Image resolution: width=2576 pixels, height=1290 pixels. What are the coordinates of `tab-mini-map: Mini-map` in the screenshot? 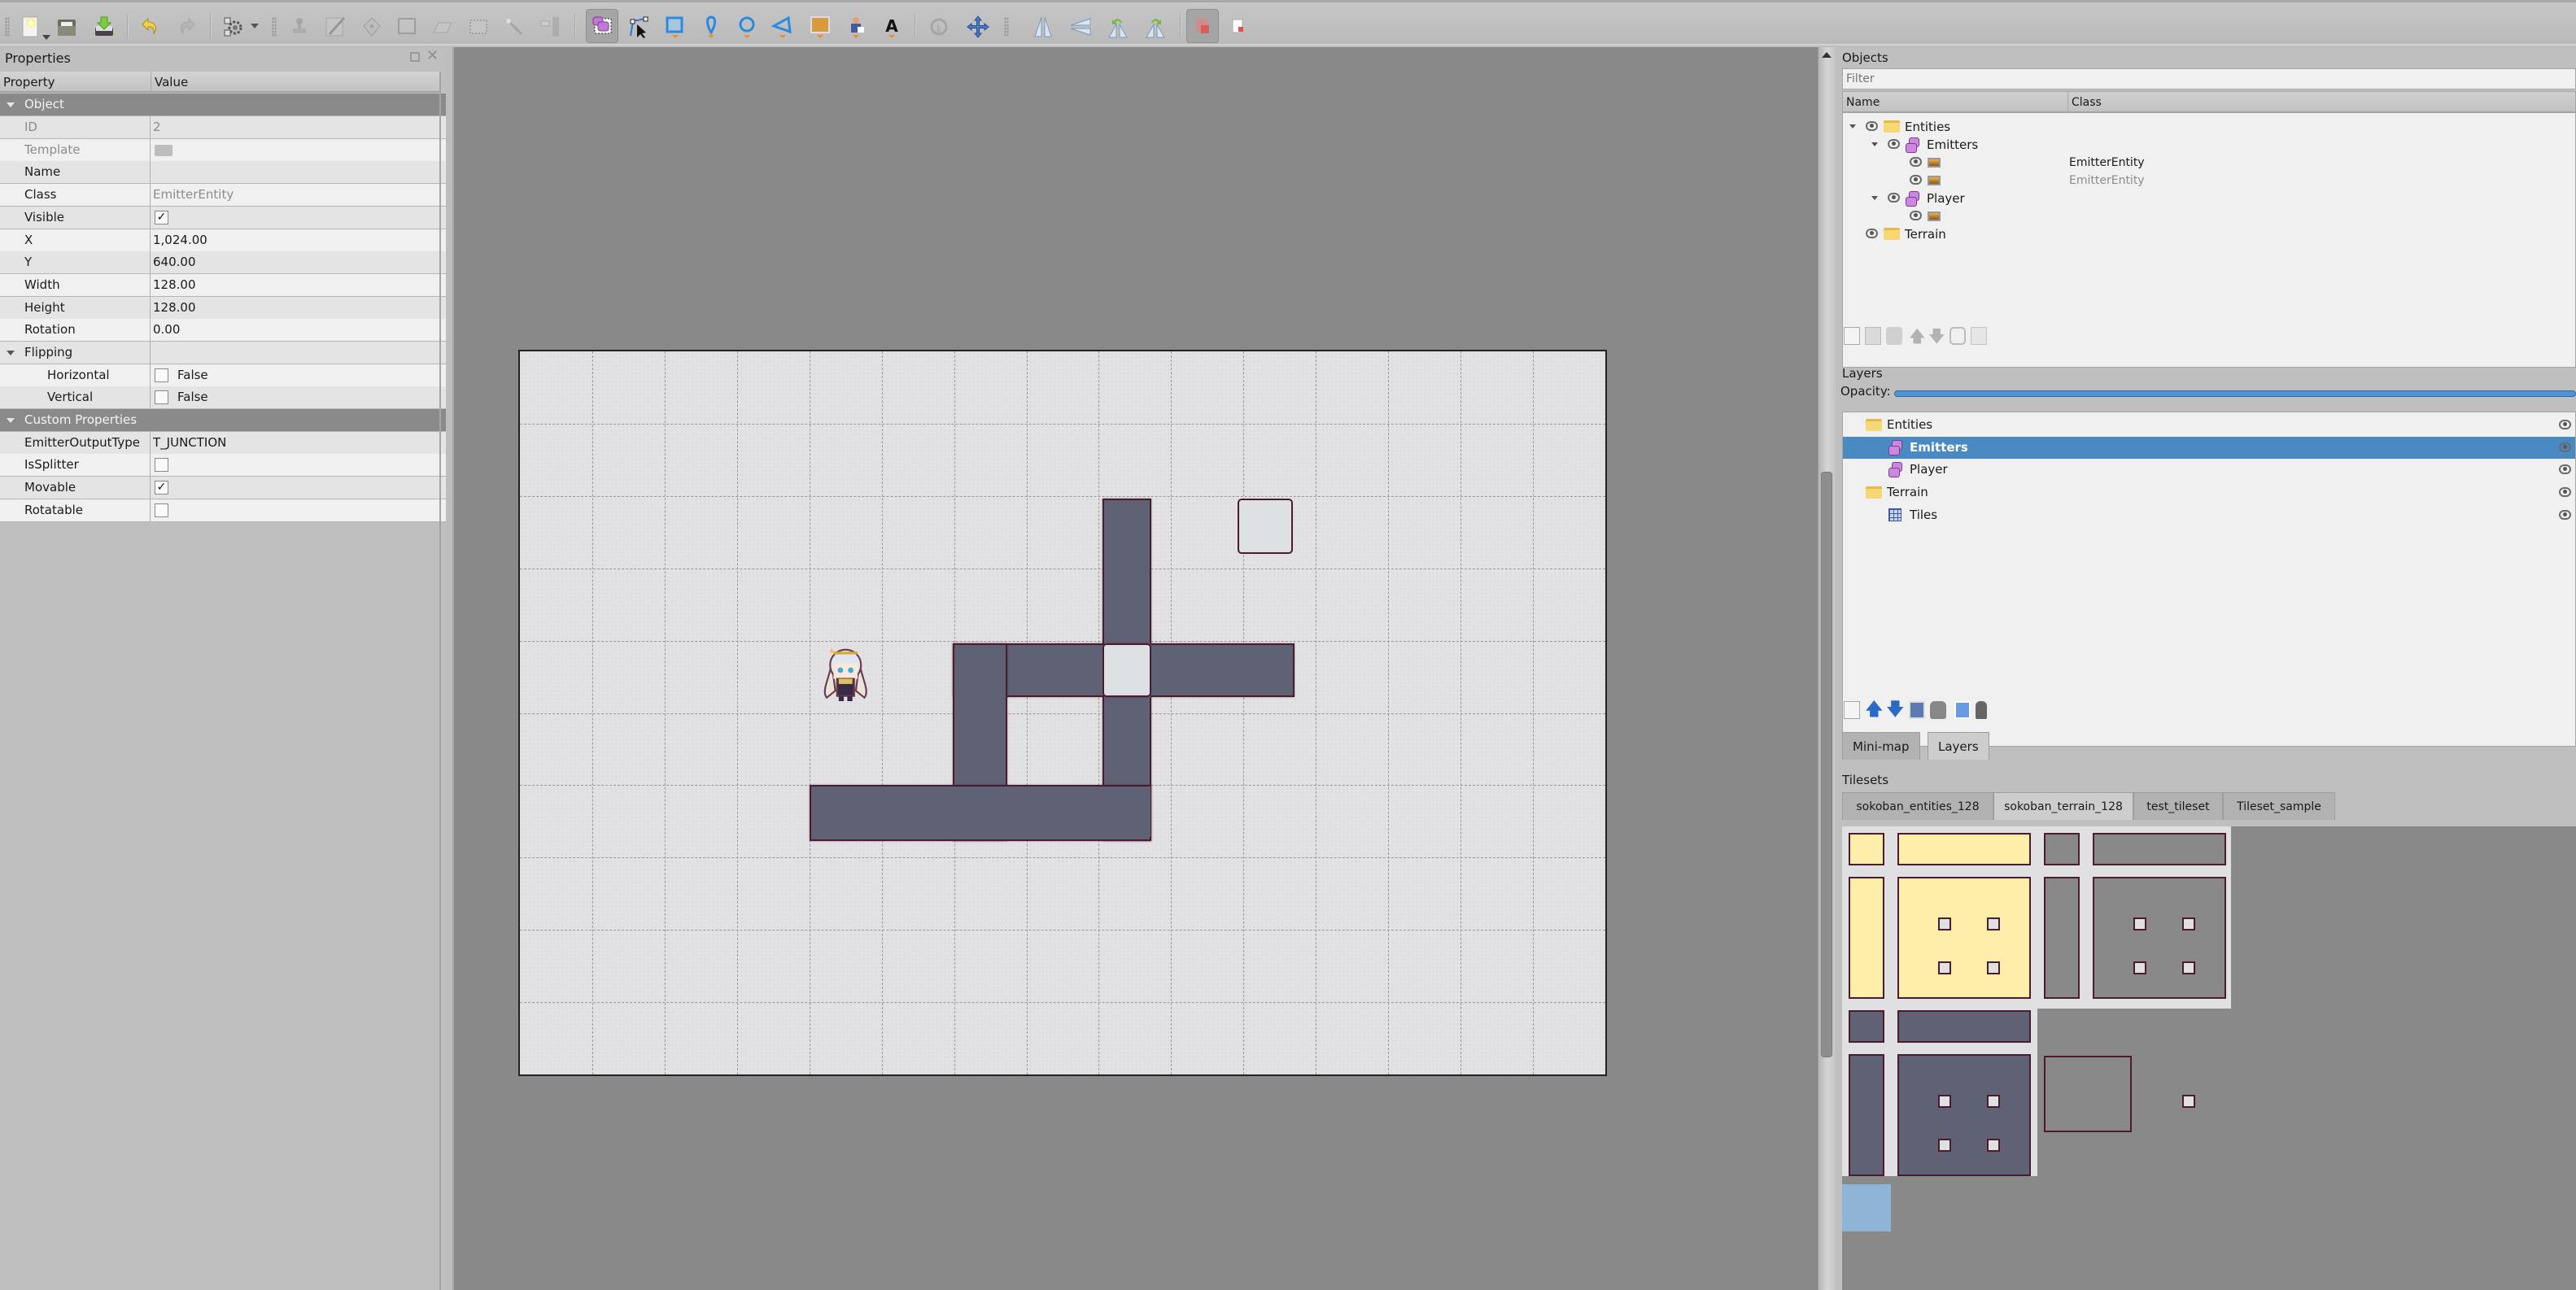 It's located at (1881, 746).